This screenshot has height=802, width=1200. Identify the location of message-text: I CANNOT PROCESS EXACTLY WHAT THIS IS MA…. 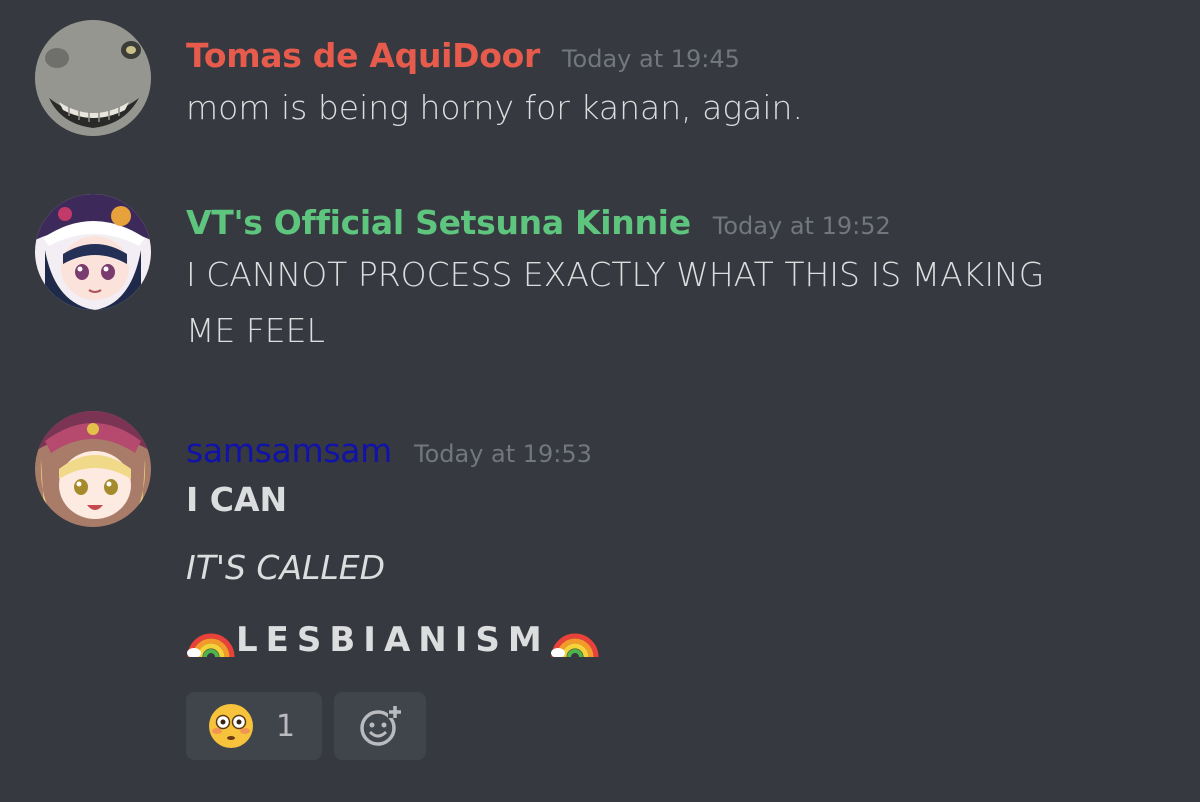
(615, 274).